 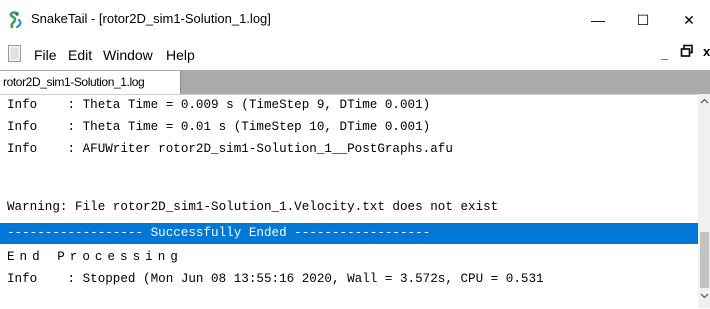 I want to click on document-icon, so click(x=14, y=53).